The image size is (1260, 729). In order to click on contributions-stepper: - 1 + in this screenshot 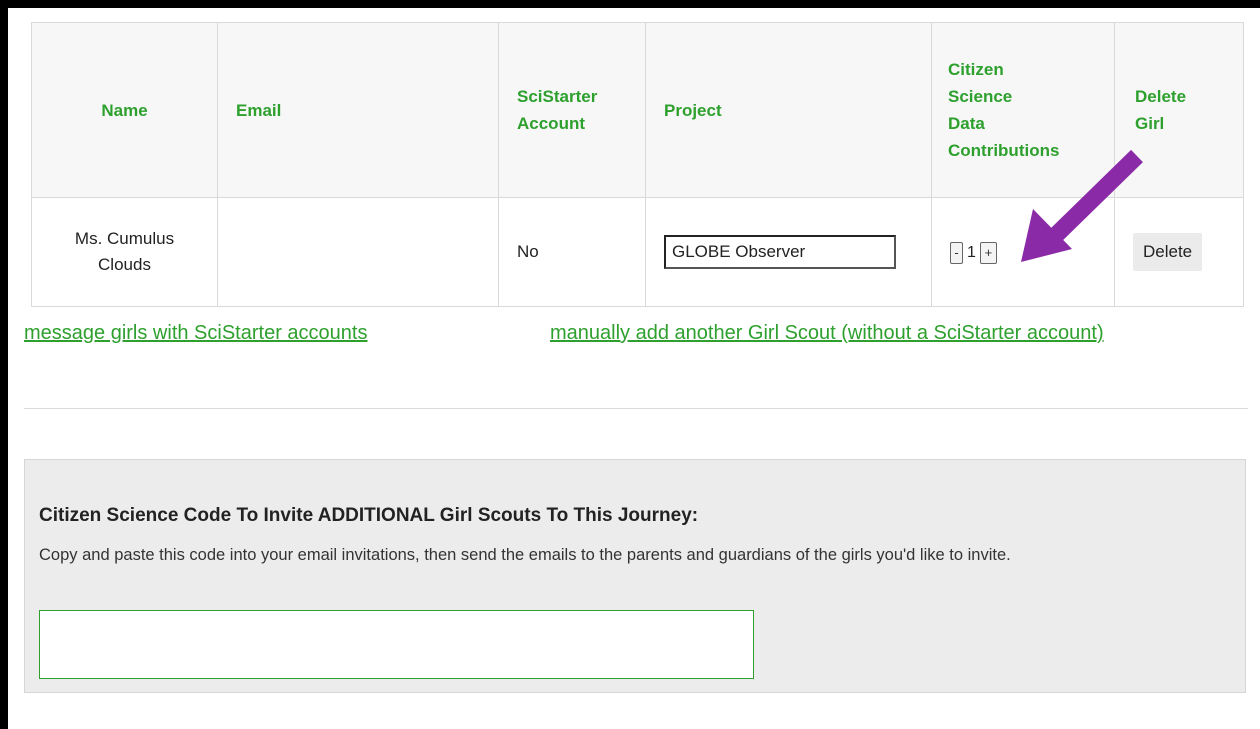, I will do `click(973, 253)`.